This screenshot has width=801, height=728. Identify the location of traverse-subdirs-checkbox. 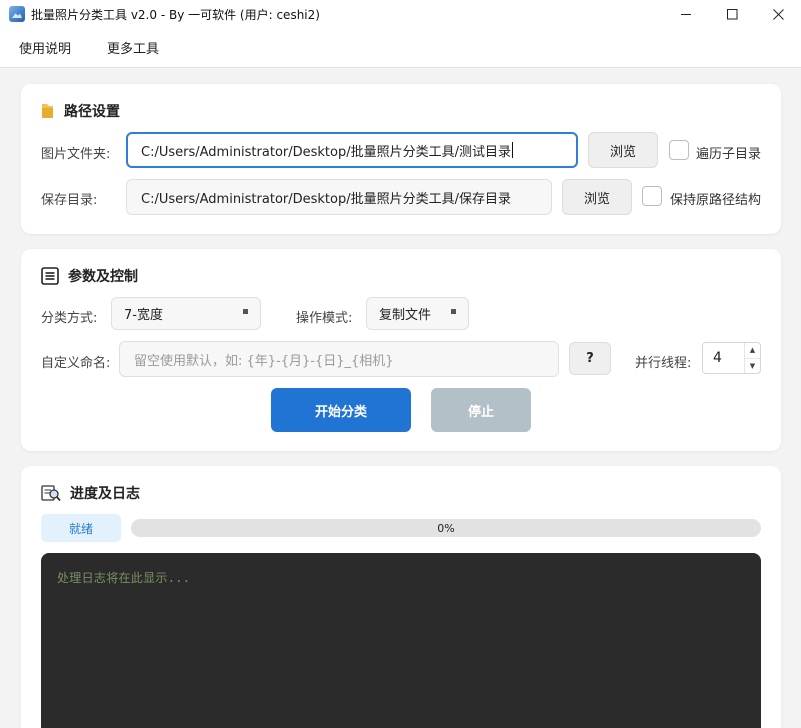
(679, 150).